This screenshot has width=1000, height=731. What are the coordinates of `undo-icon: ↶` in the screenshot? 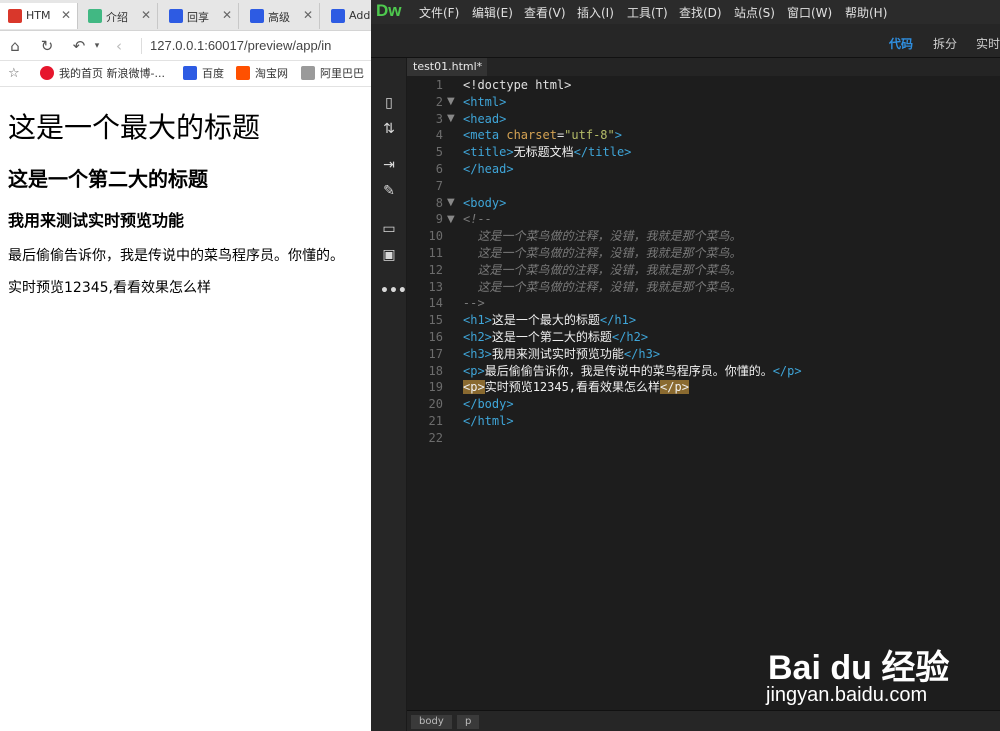 It's located at (79, 46).